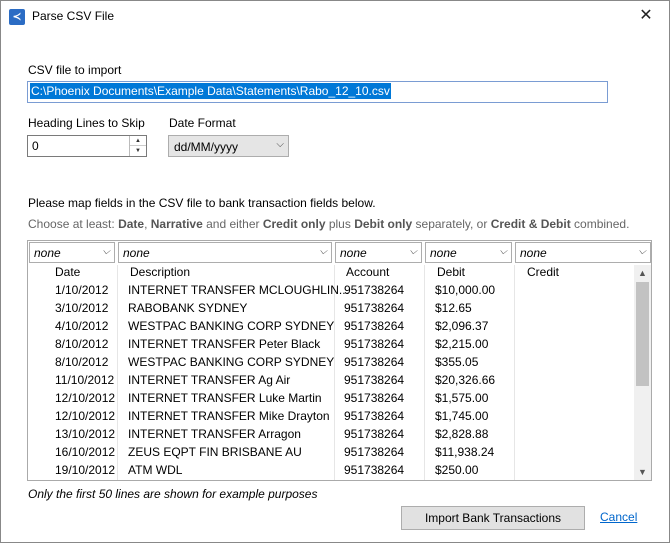 The height and width of the screenshot is (543, 670). Describe the element at coordinates (368, 272) in the screenshot. I see `column-header-account: Account` at that location.